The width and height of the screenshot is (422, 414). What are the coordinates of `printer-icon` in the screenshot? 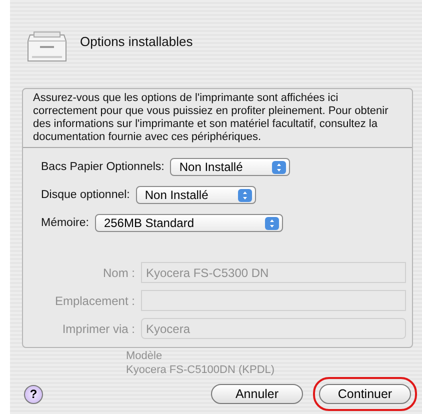 It's located at (47, 46).